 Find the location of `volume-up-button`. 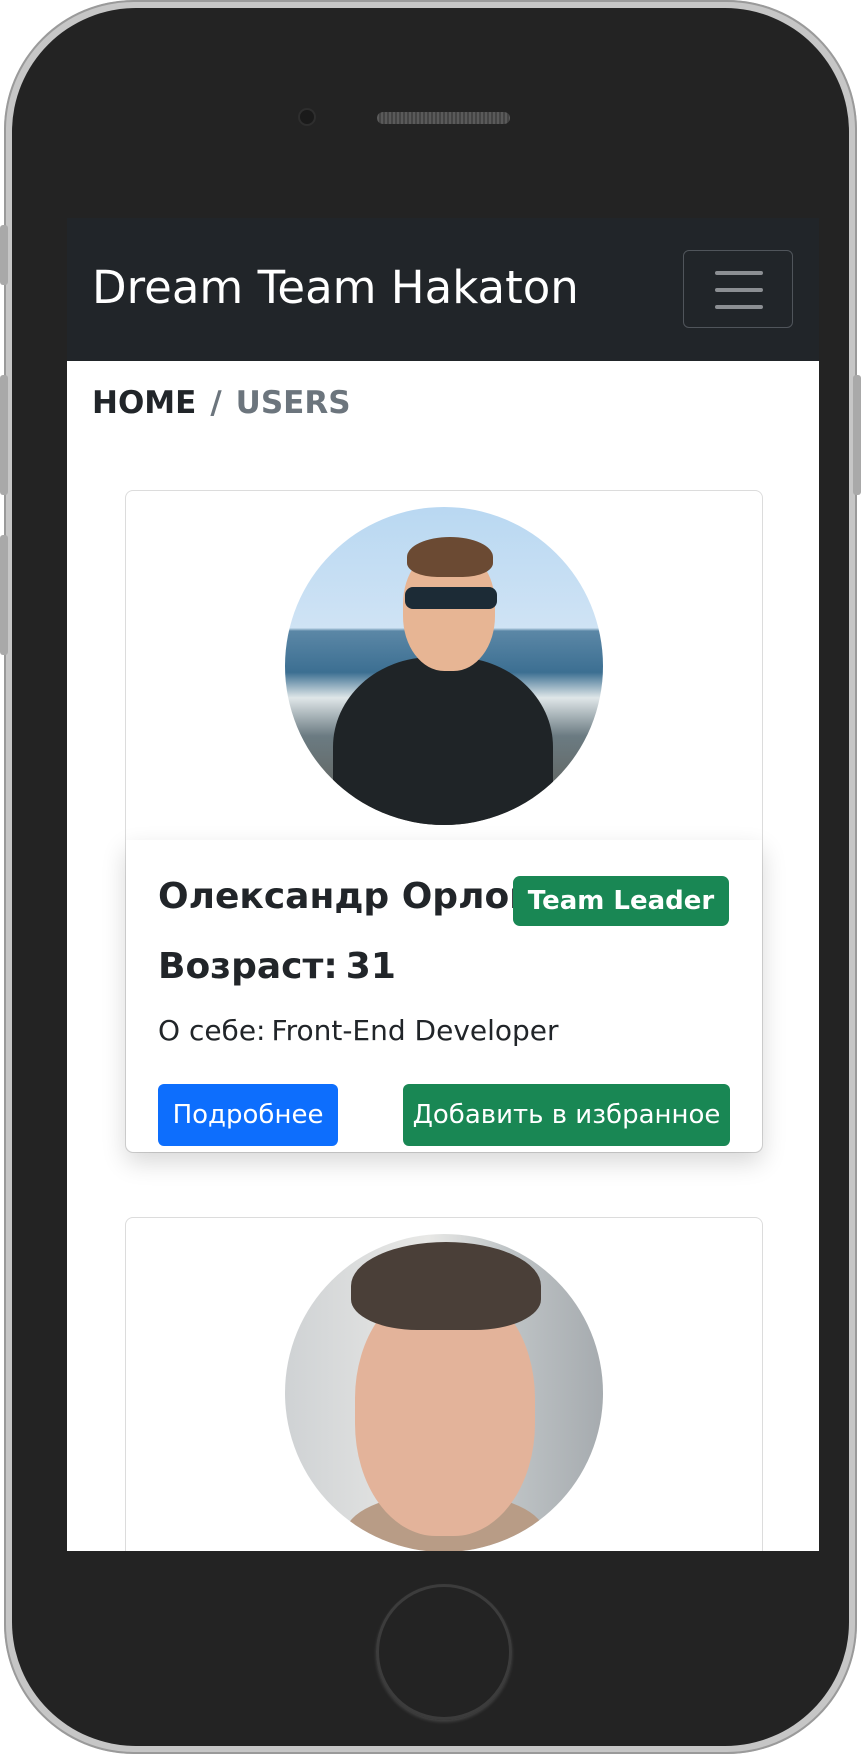

volume-up-button is located at coordinates (4, 435).